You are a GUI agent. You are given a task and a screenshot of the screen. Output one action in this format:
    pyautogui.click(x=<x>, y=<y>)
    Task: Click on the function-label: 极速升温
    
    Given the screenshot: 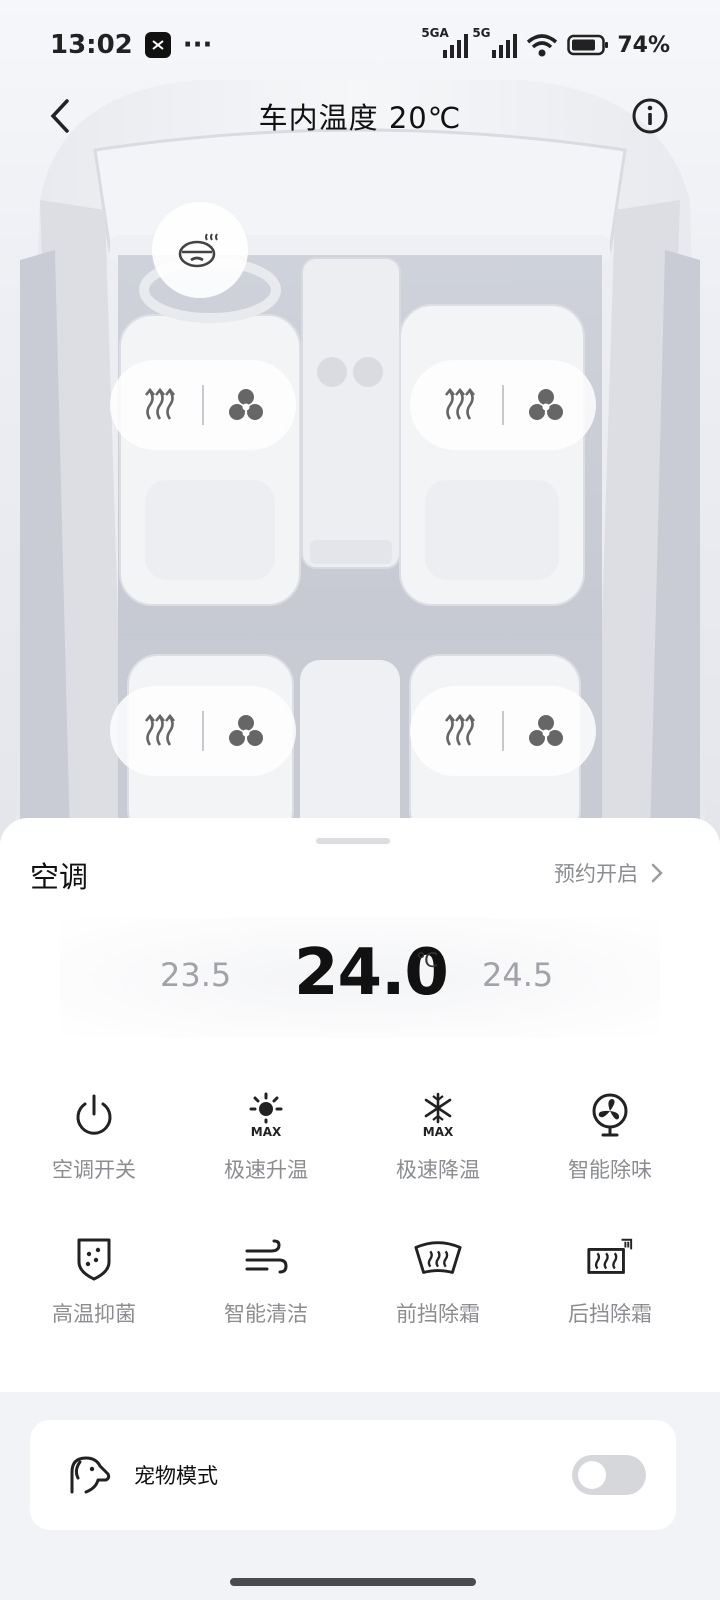 What is the action you would take?
    pyautogui.click(x=266, y=1170)
    